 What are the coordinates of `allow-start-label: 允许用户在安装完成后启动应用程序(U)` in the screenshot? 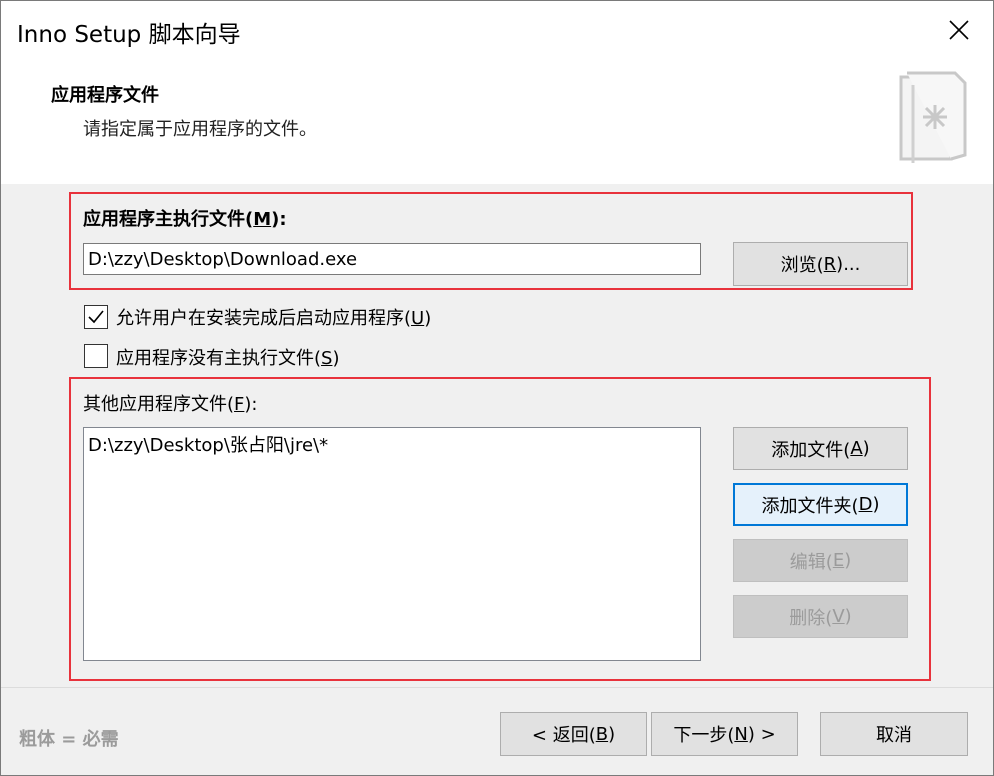 It's located at (273, 317).